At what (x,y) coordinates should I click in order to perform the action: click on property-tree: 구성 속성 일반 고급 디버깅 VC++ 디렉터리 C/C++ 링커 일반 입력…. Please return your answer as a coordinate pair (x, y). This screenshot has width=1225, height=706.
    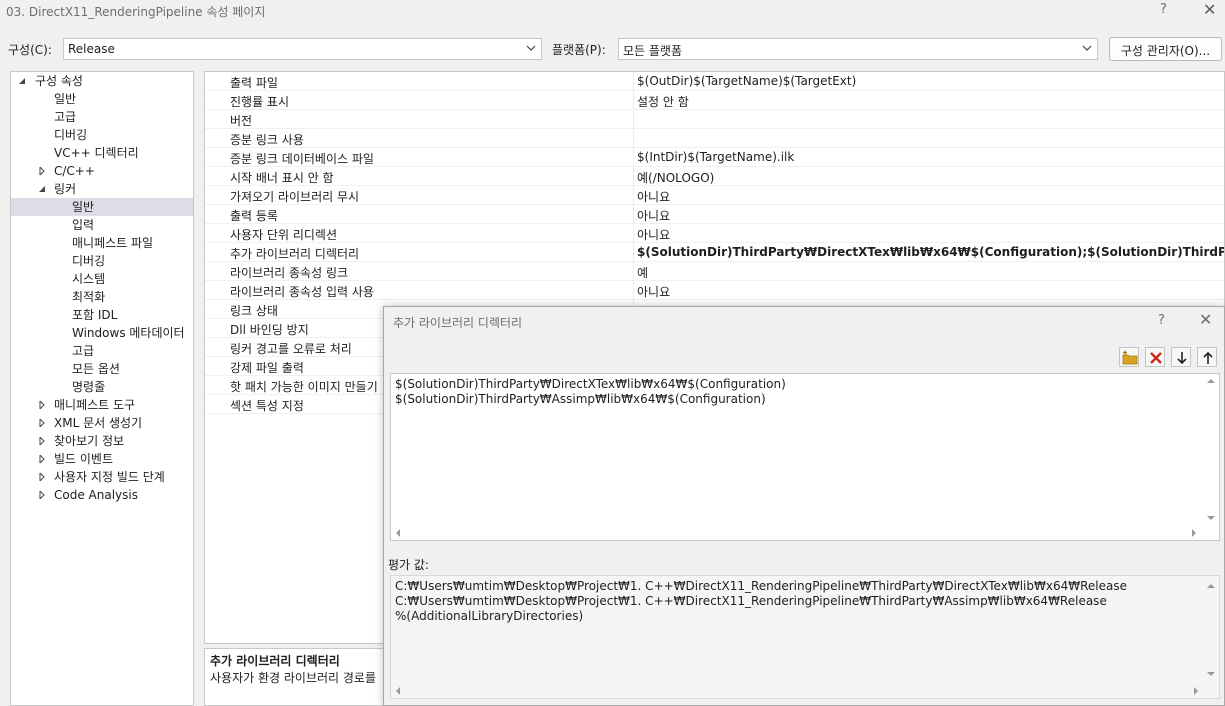
    Looking at the image, I should click on (102, 388).